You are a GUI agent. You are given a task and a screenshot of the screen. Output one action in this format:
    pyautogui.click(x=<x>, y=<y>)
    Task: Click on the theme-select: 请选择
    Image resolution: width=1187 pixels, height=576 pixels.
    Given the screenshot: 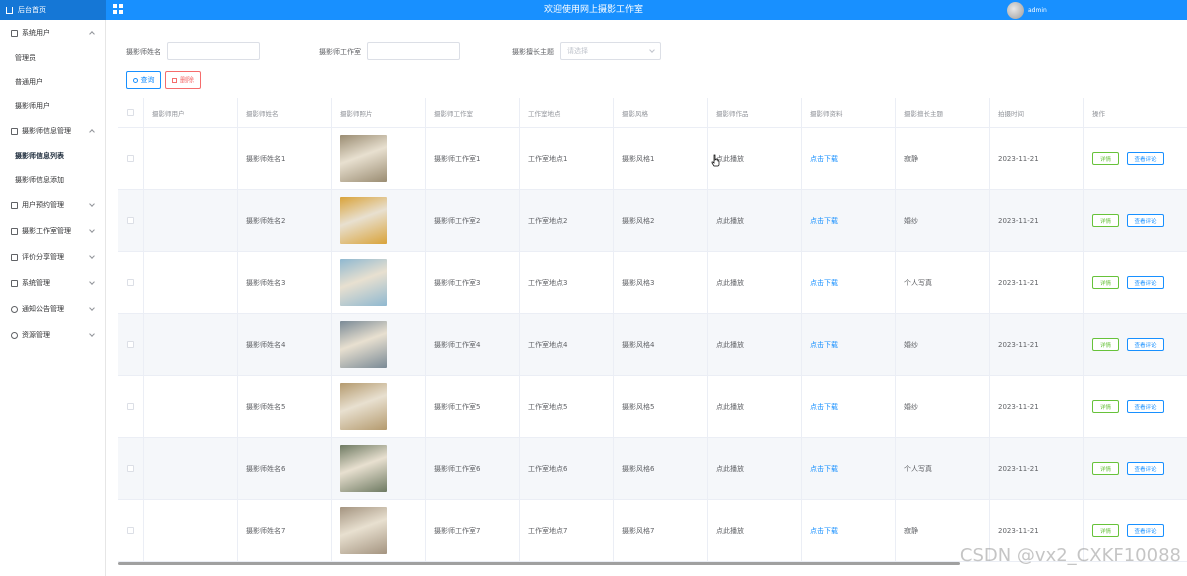 What is the action you would take?
    pyautogui.click(x=610, y=51)
    